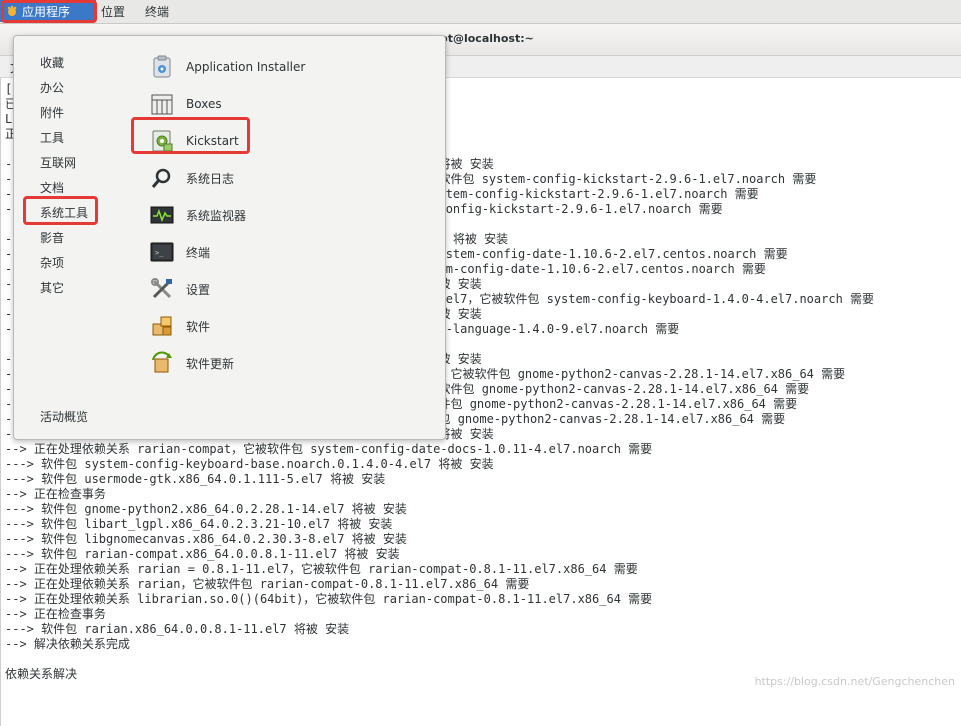 This screenshot has height=726, width=961. I want to click on terminal-line: [, so click(9, 89).